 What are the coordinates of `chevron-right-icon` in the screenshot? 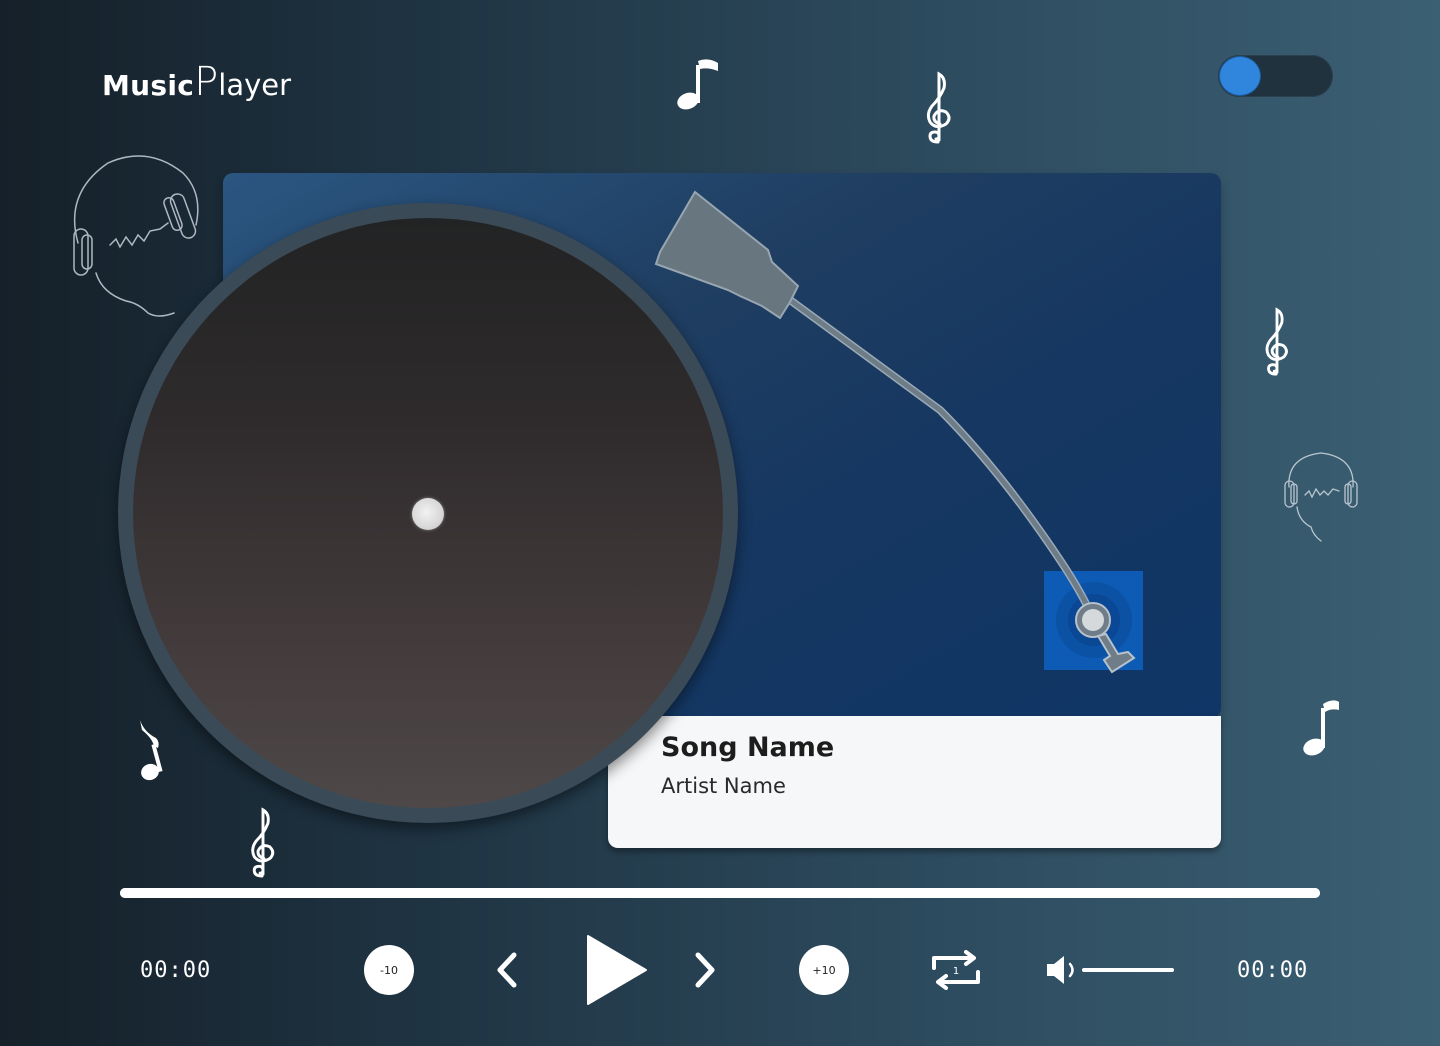 It's located at (705, 970).